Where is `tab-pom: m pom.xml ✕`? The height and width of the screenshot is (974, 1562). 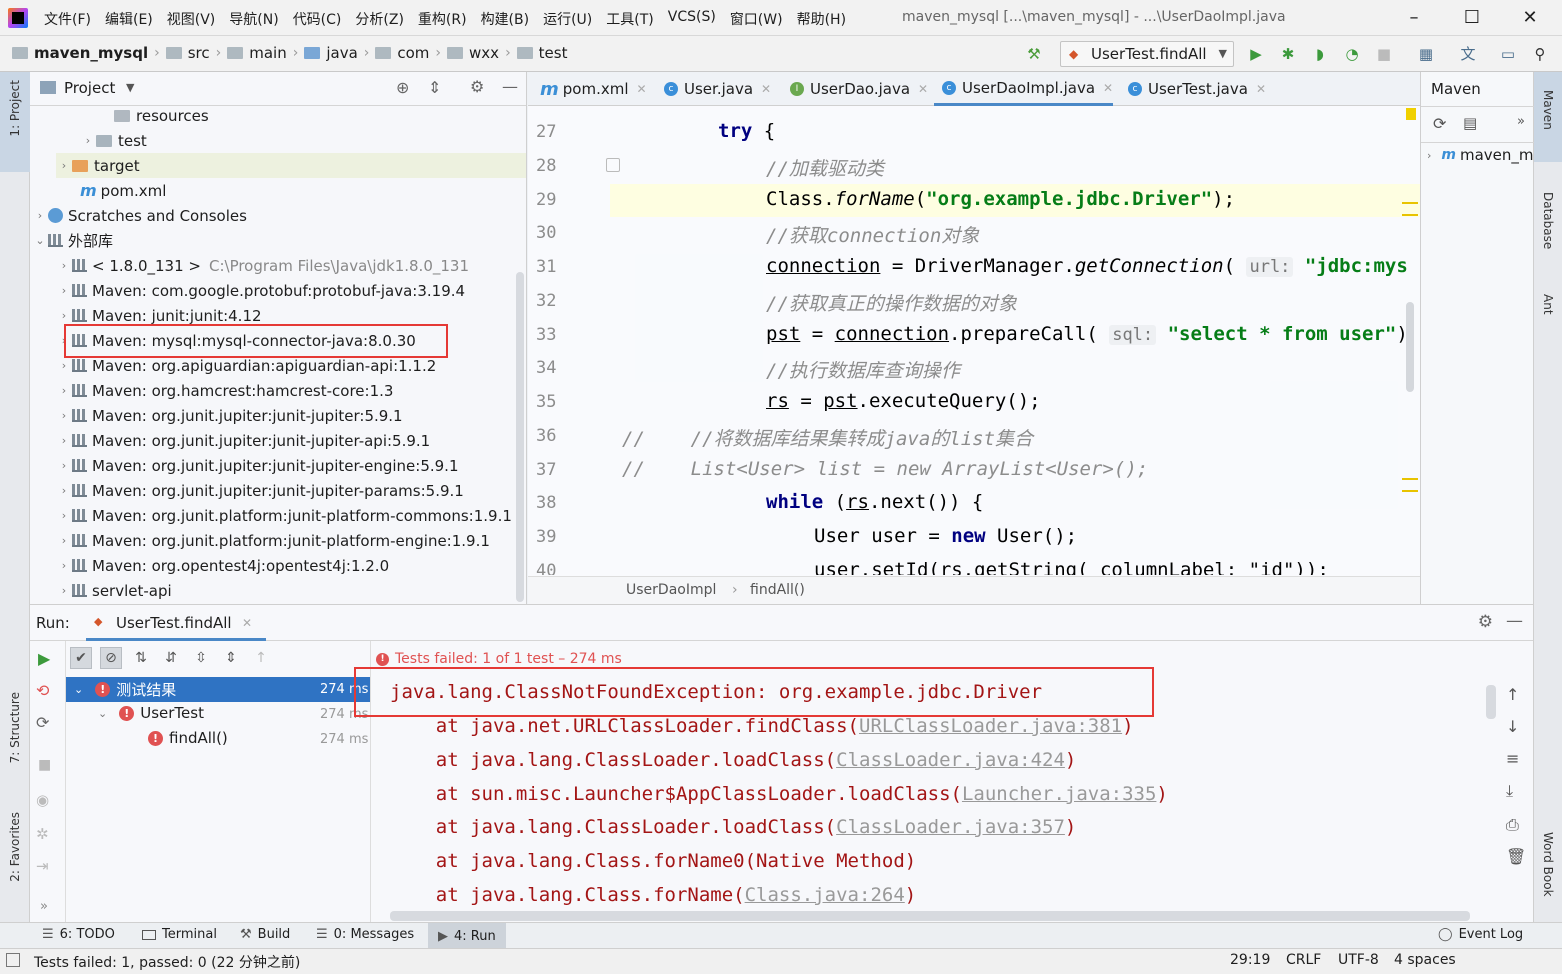 tab-pom: m pom.xml ✕ is located at coordinates (589, 89).